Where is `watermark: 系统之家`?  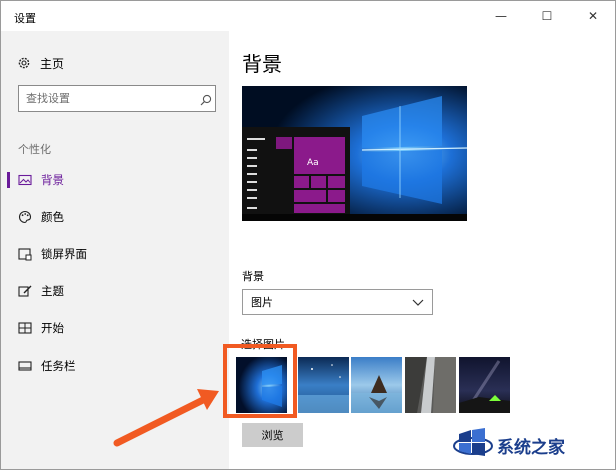 watermark: 系统之家 is located at coordinates (532, 445).